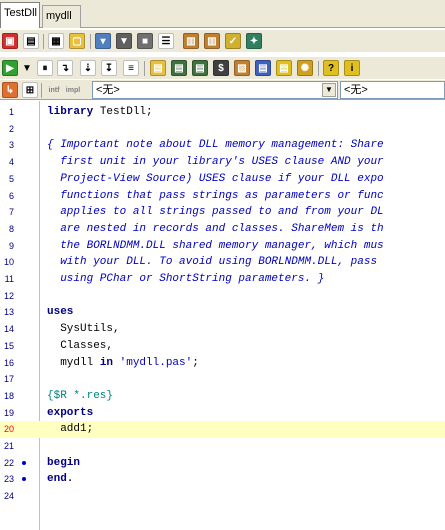 This screenshot has height=530, width=445. I want to click on save-icon: ▢, so click(77, 41).